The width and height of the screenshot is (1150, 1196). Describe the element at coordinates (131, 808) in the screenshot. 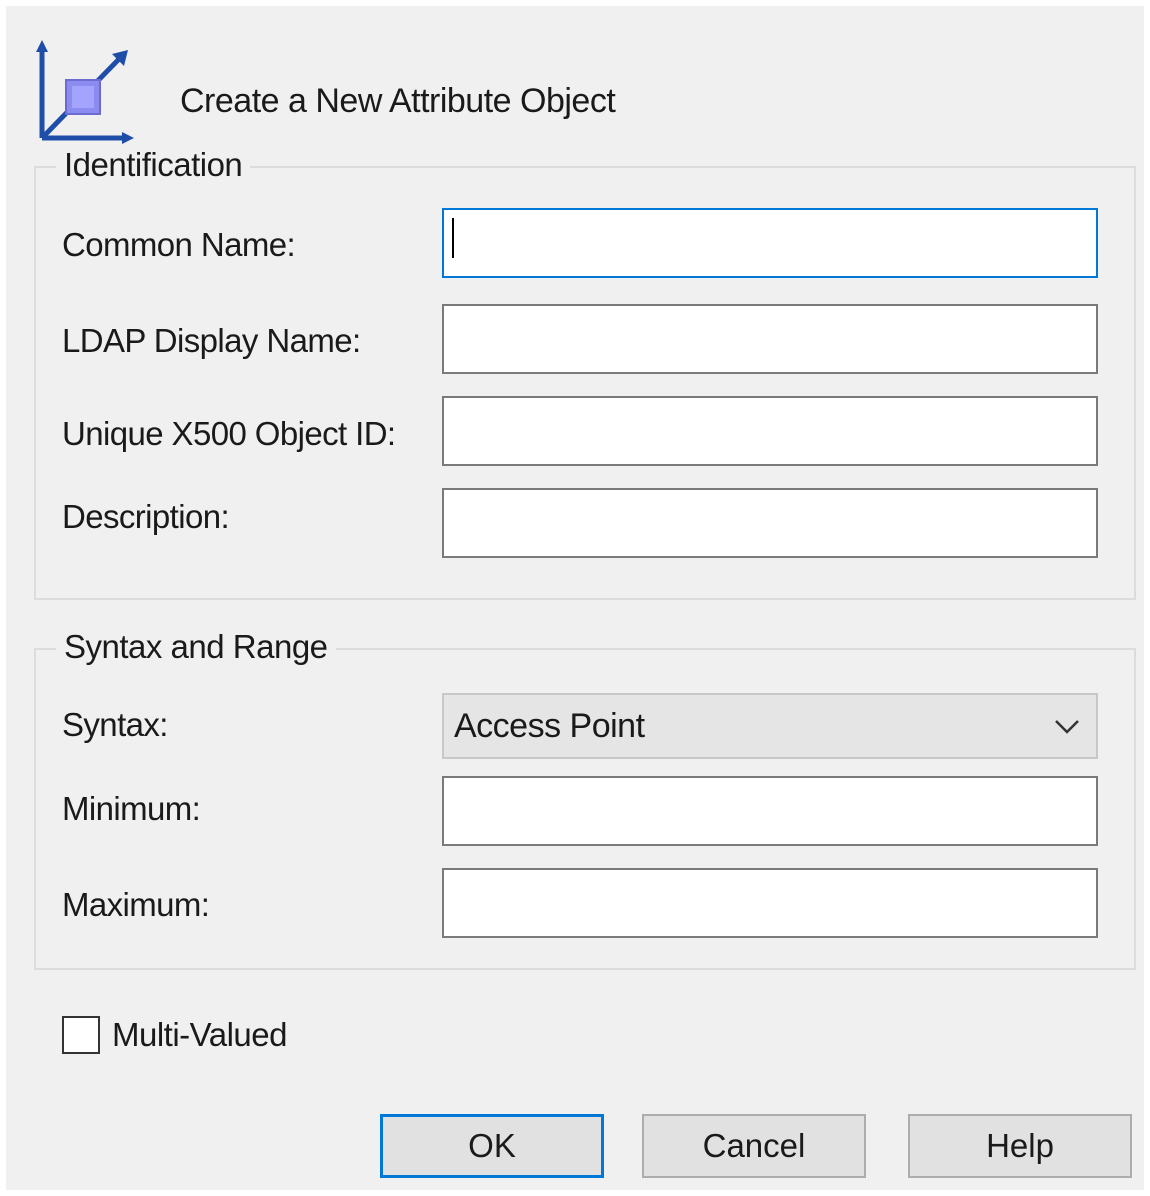

I see `minimum-label: Minimum:` at that location.